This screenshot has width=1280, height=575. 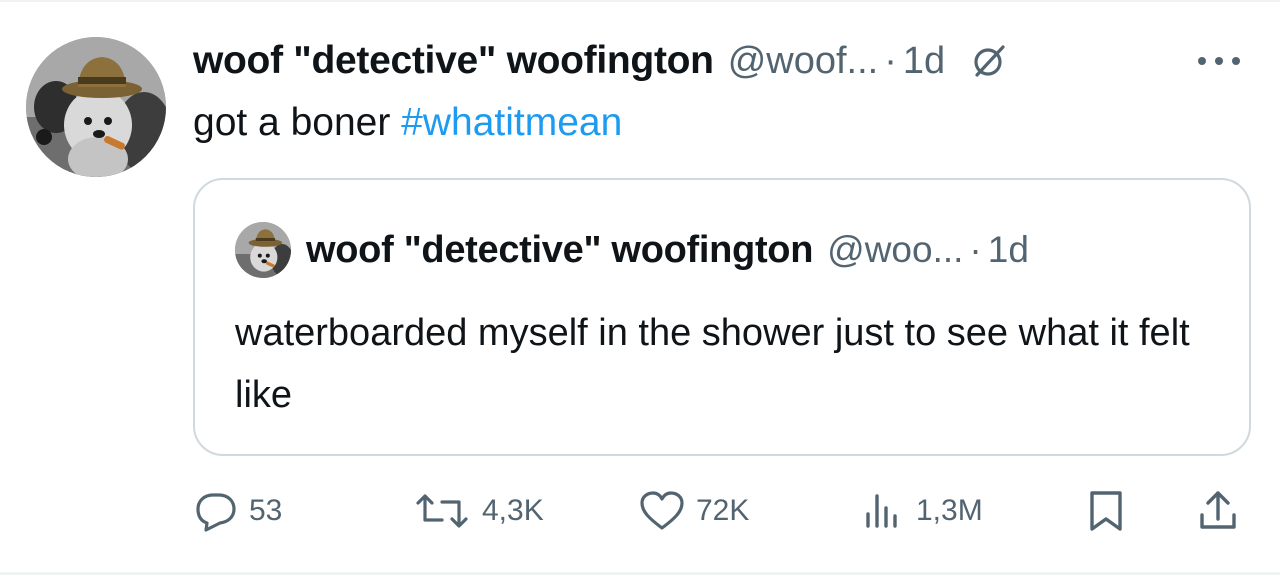 What do you see at coordinates (453, 61) in the screenshot?
I see `display-name: woof "detective" woofington` at bounding box center [453, 61].